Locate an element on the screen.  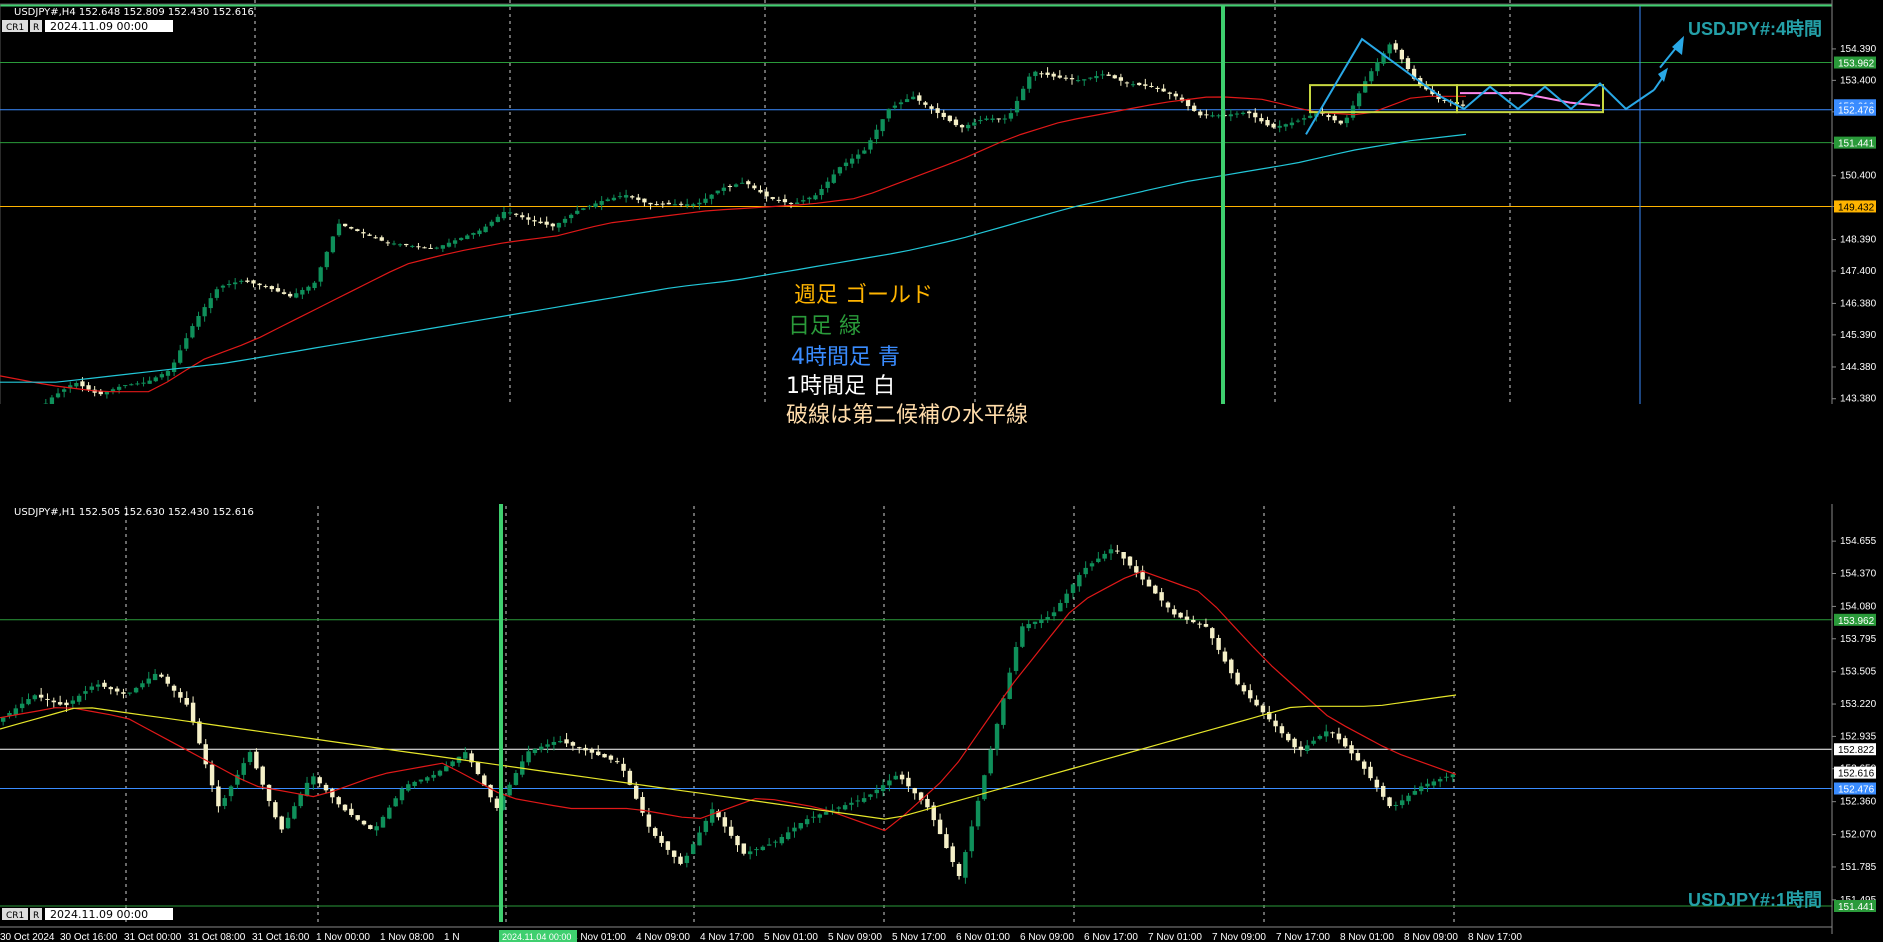
price-tag-h4-level: 152.476 is located at coordinates (1855, 788).